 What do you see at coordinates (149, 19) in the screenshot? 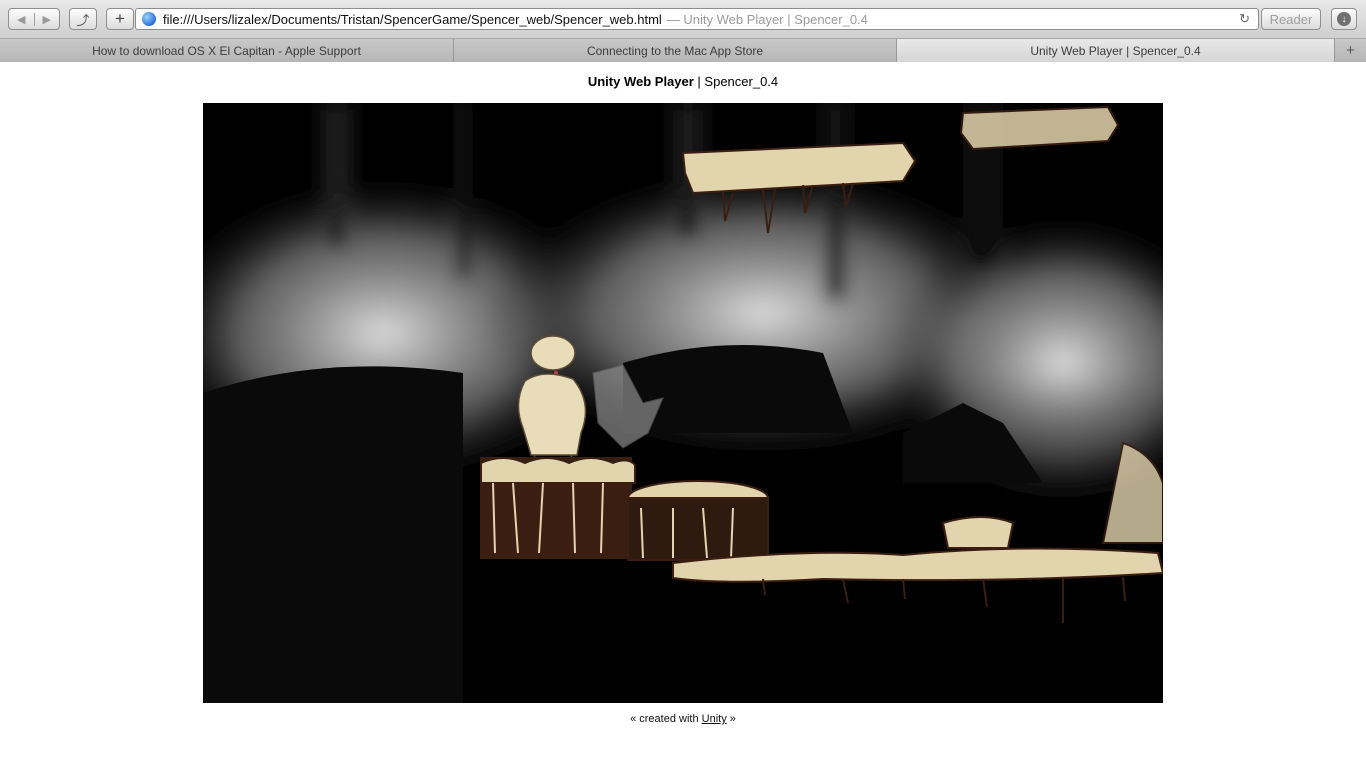
I see `globe-icon` at bounding box center [149, 19].